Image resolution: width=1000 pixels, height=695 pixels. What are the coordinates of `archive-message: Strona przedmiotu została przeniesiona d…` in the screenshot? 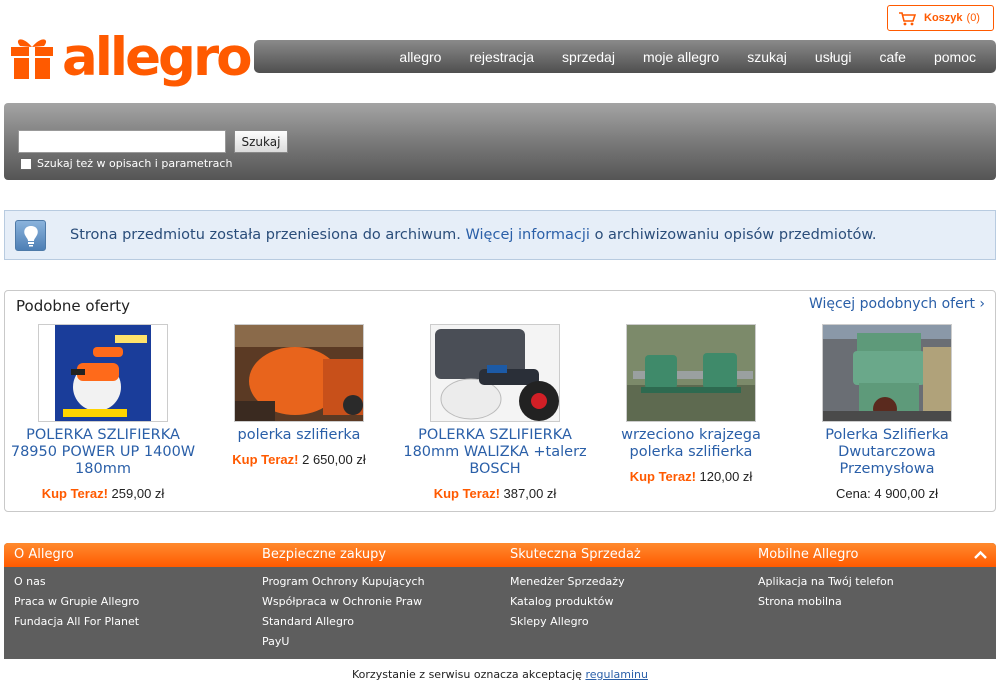 It's located at (473, 235).